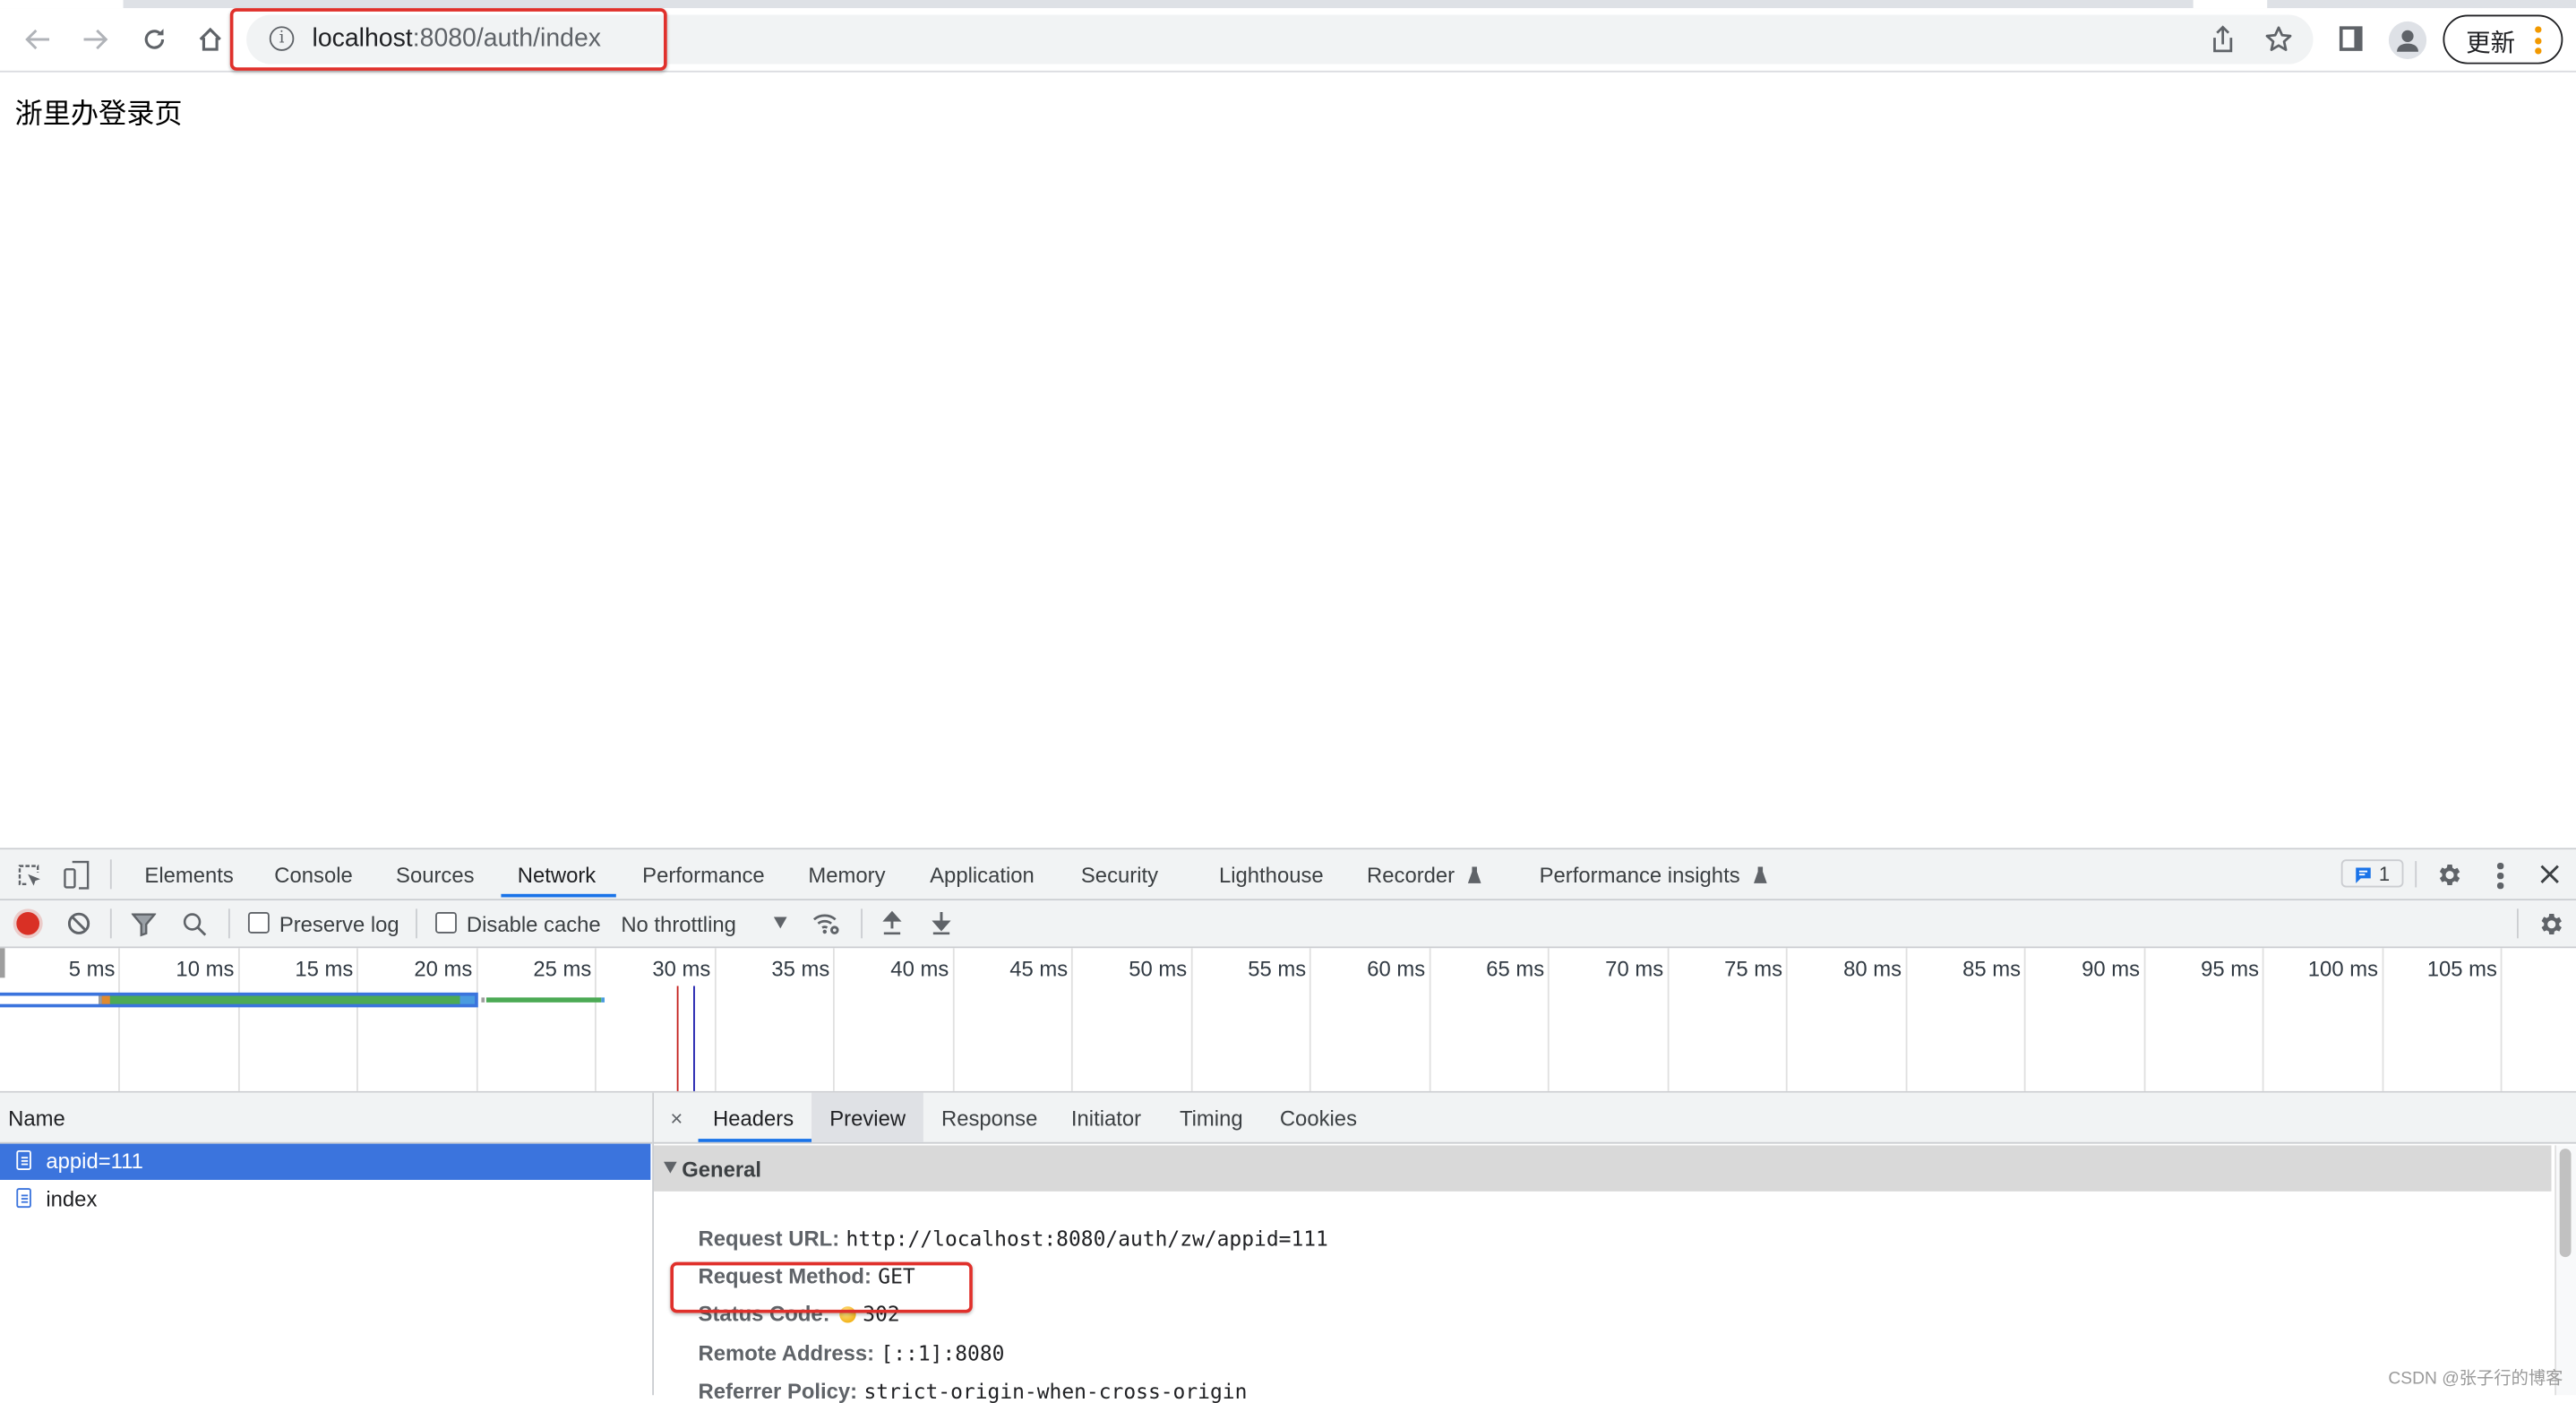  I want to click on details-tab-preview: Preview, so click(867, 1117).